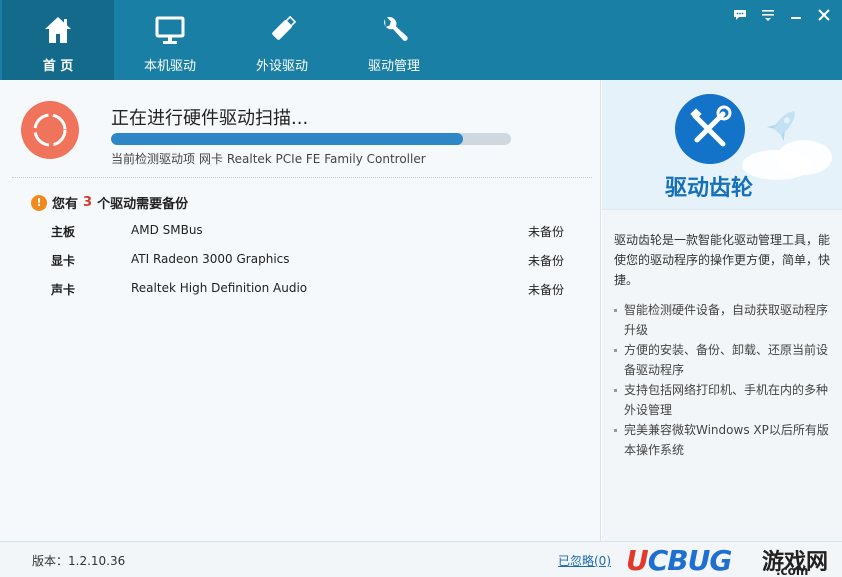  What do you see at coordinates (300, 263) in the screenshot?
I see `driver-row: 显卡 ATI Radeon 3000 Graphics 未备份` at bounding box center [300, 263].